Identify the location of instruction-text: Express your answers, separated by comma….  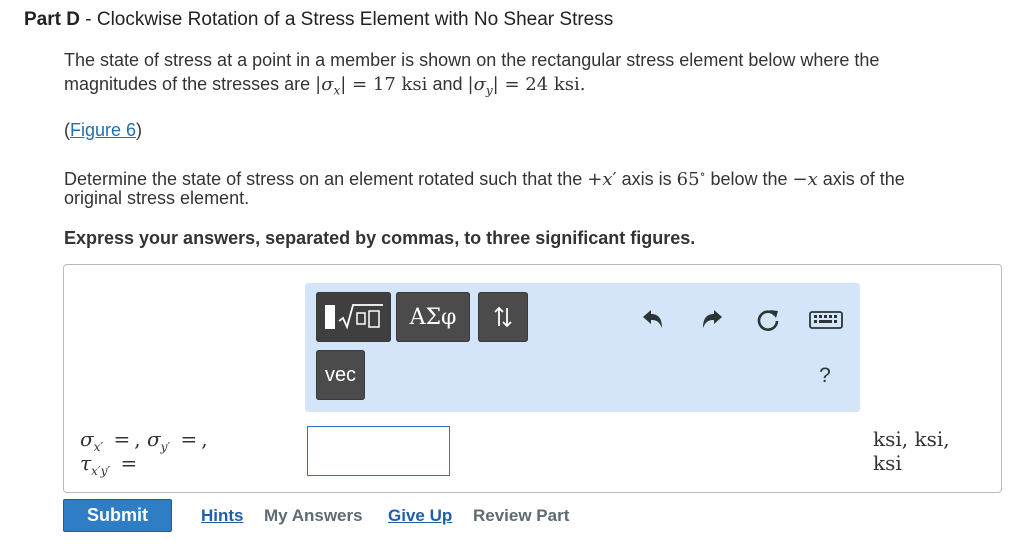
(380, 238).